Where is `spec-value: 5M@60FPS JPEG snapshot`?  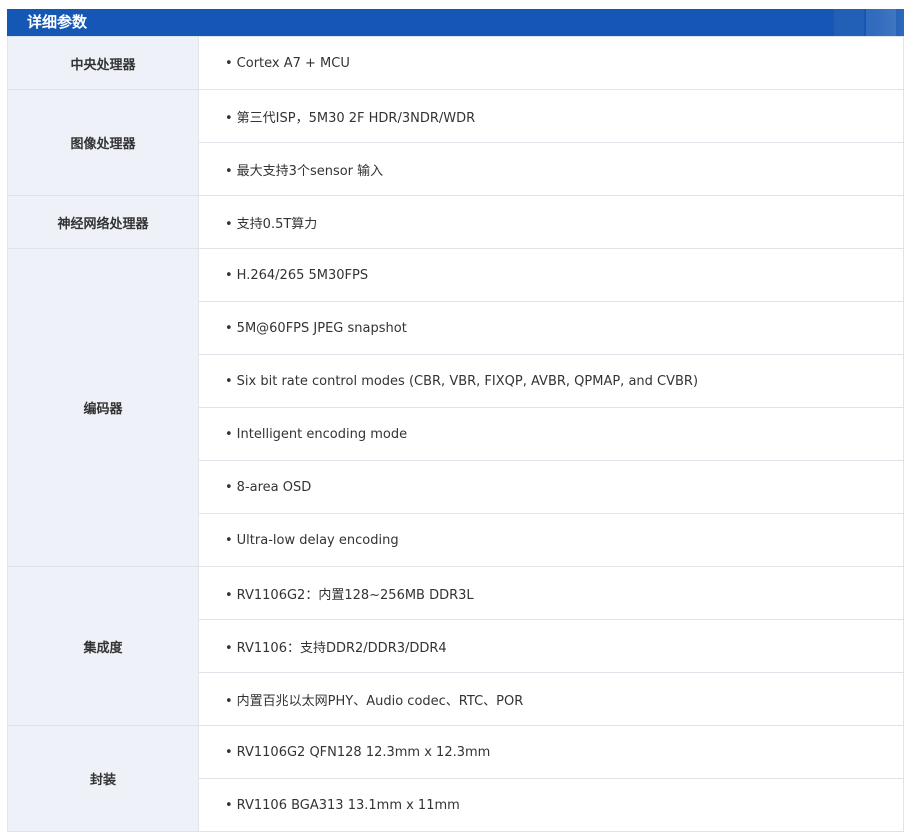
spec-value: 5M@60FPS JPEG snapshot is located at coordinates (321, 328).